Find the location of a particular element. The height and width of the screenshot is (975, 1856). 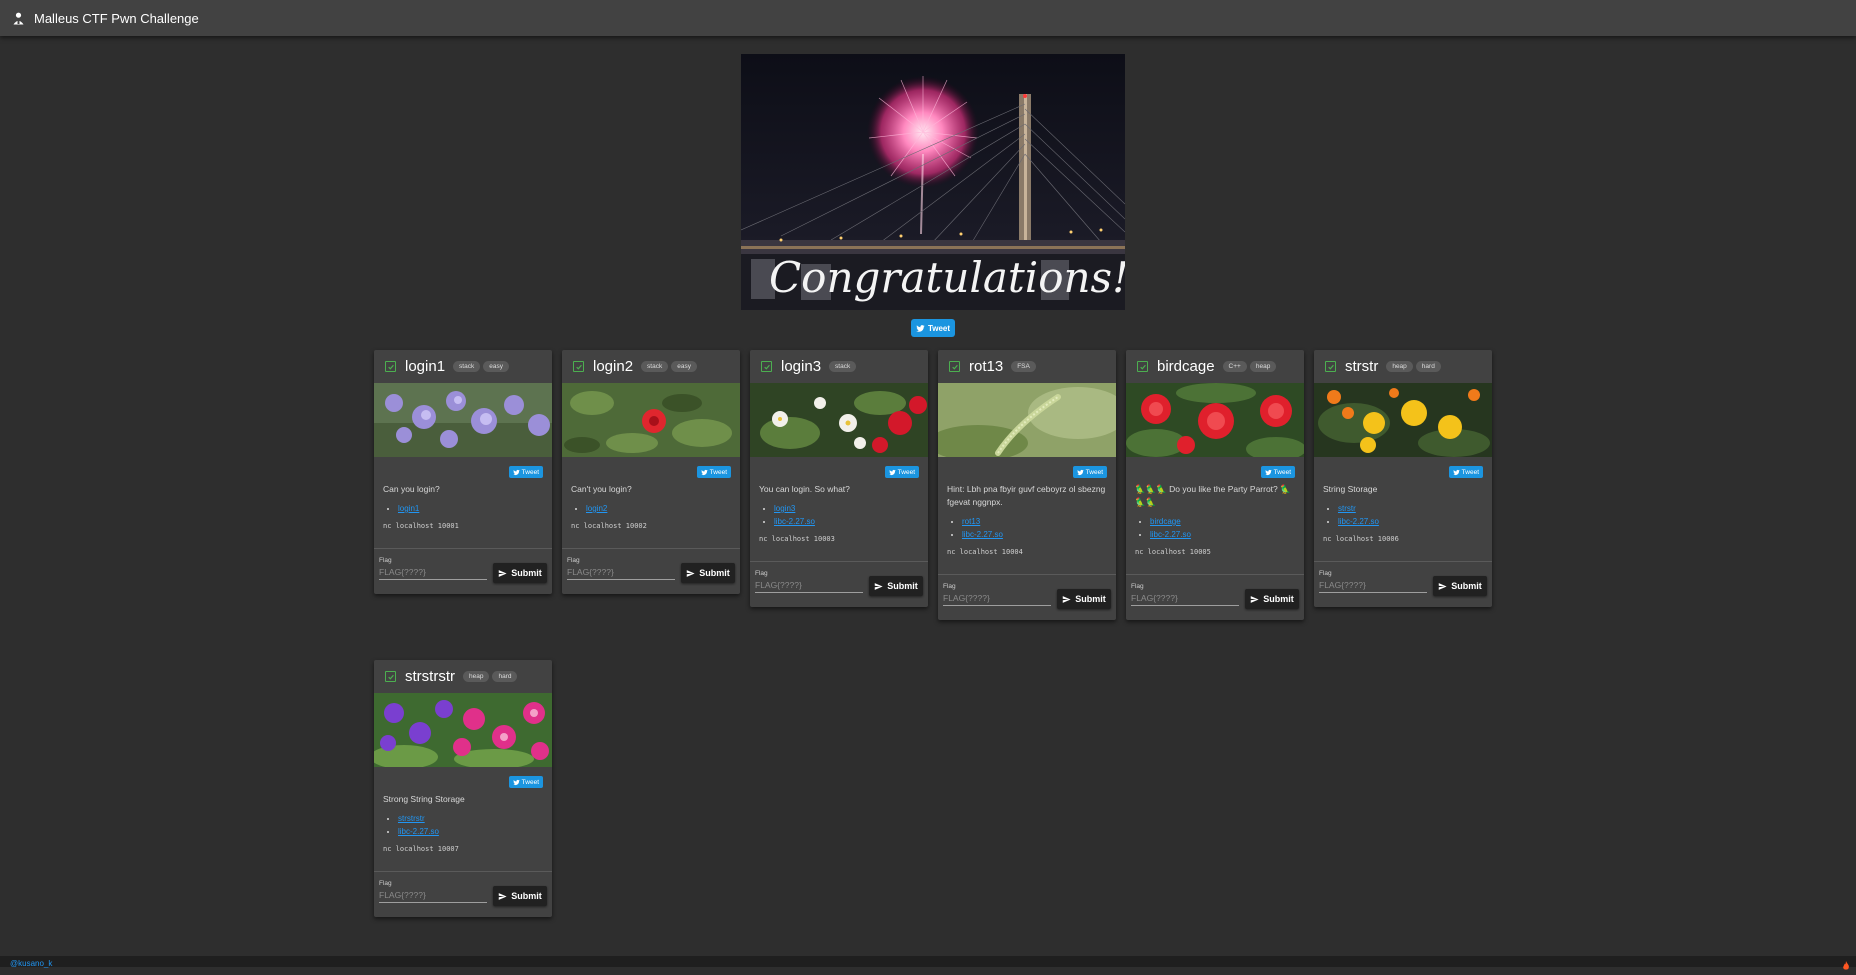

download-links: strstrstr libc-2.27.so is located at coordinates (463, 825).